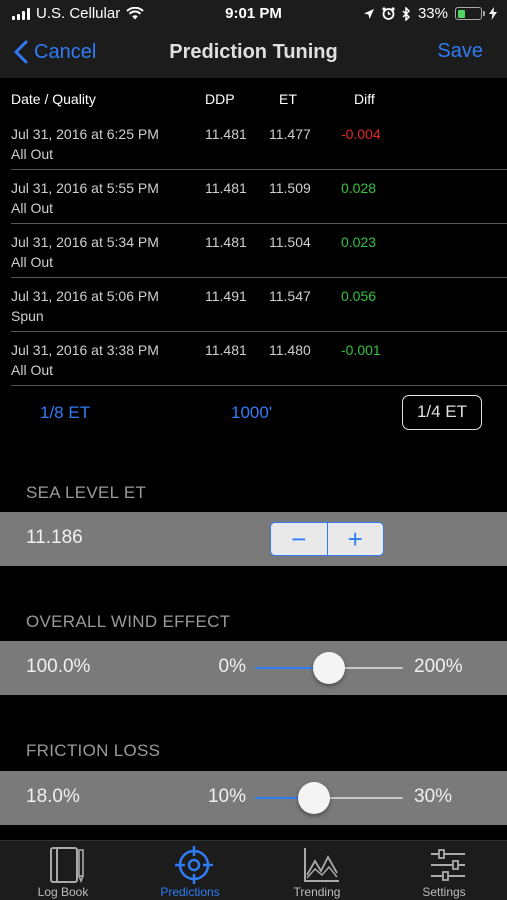  I want to click on sea-level-et-value: 11.186, so click(54, 537).